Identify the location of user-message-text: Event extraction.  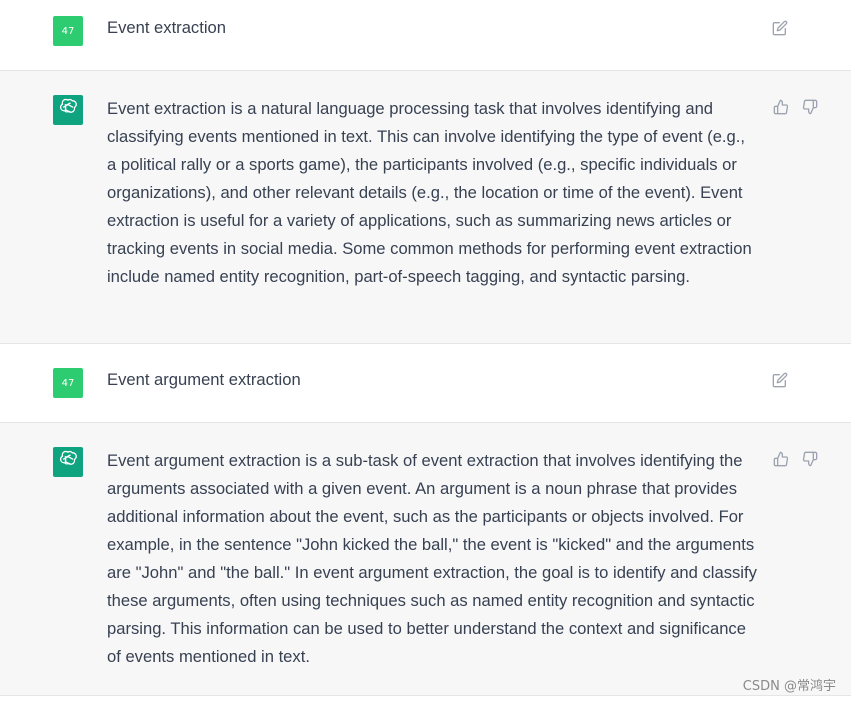
(166, 27).